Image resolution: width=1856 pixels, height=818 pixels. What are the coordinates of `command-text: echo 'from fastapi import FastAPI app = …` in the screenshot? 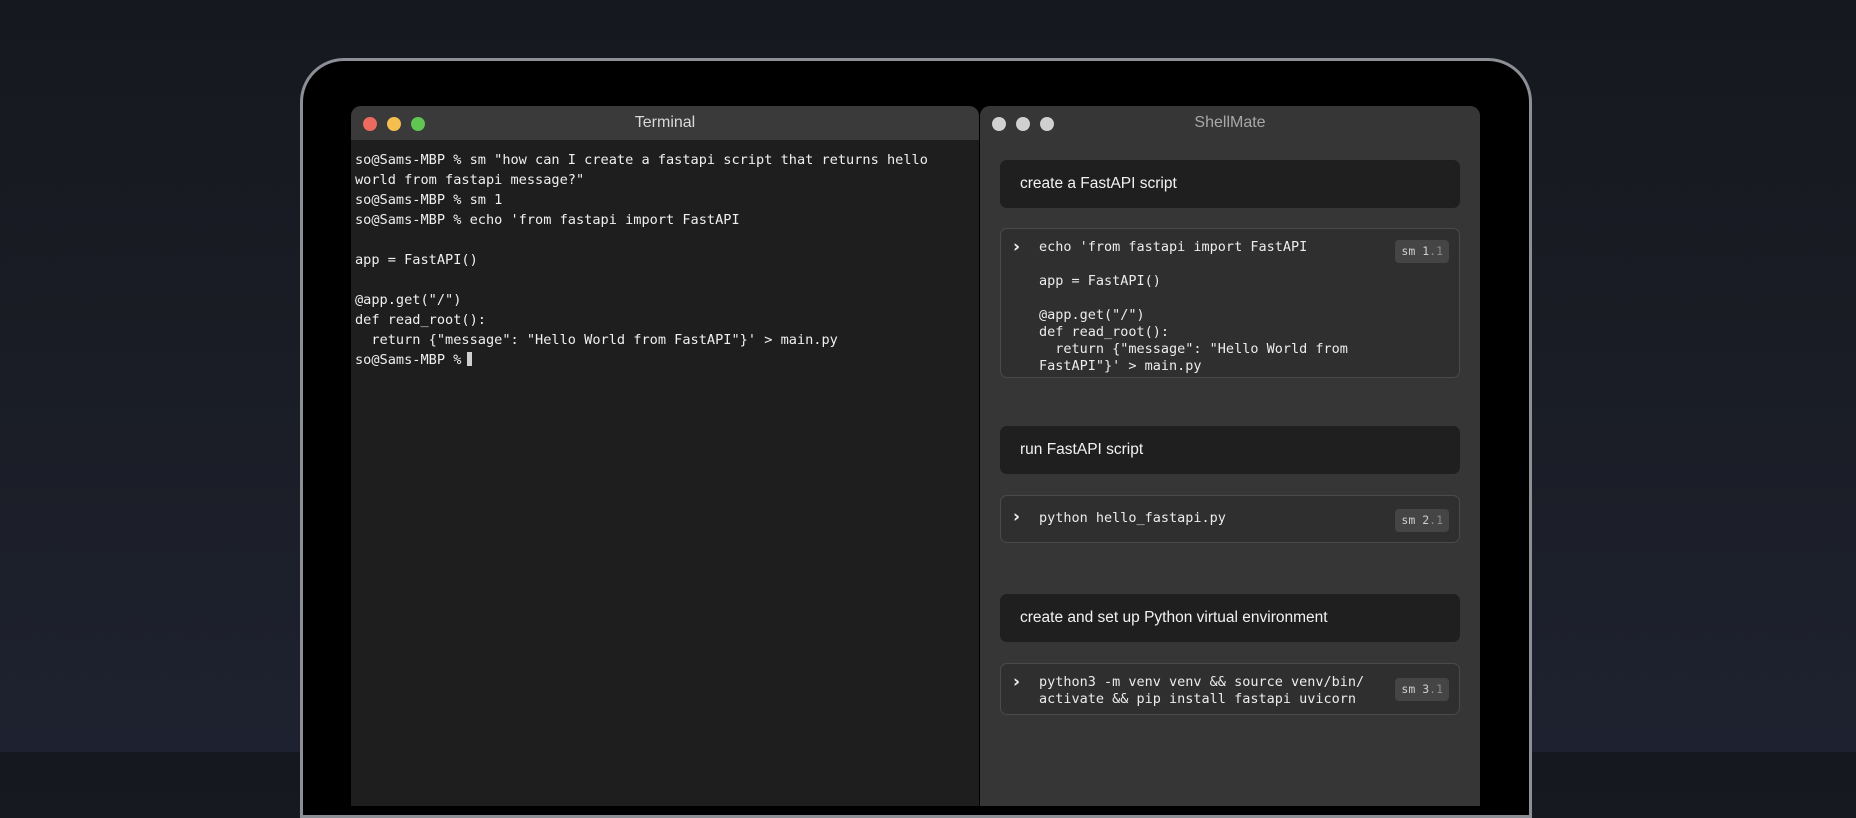 It's located at (1193, 306).